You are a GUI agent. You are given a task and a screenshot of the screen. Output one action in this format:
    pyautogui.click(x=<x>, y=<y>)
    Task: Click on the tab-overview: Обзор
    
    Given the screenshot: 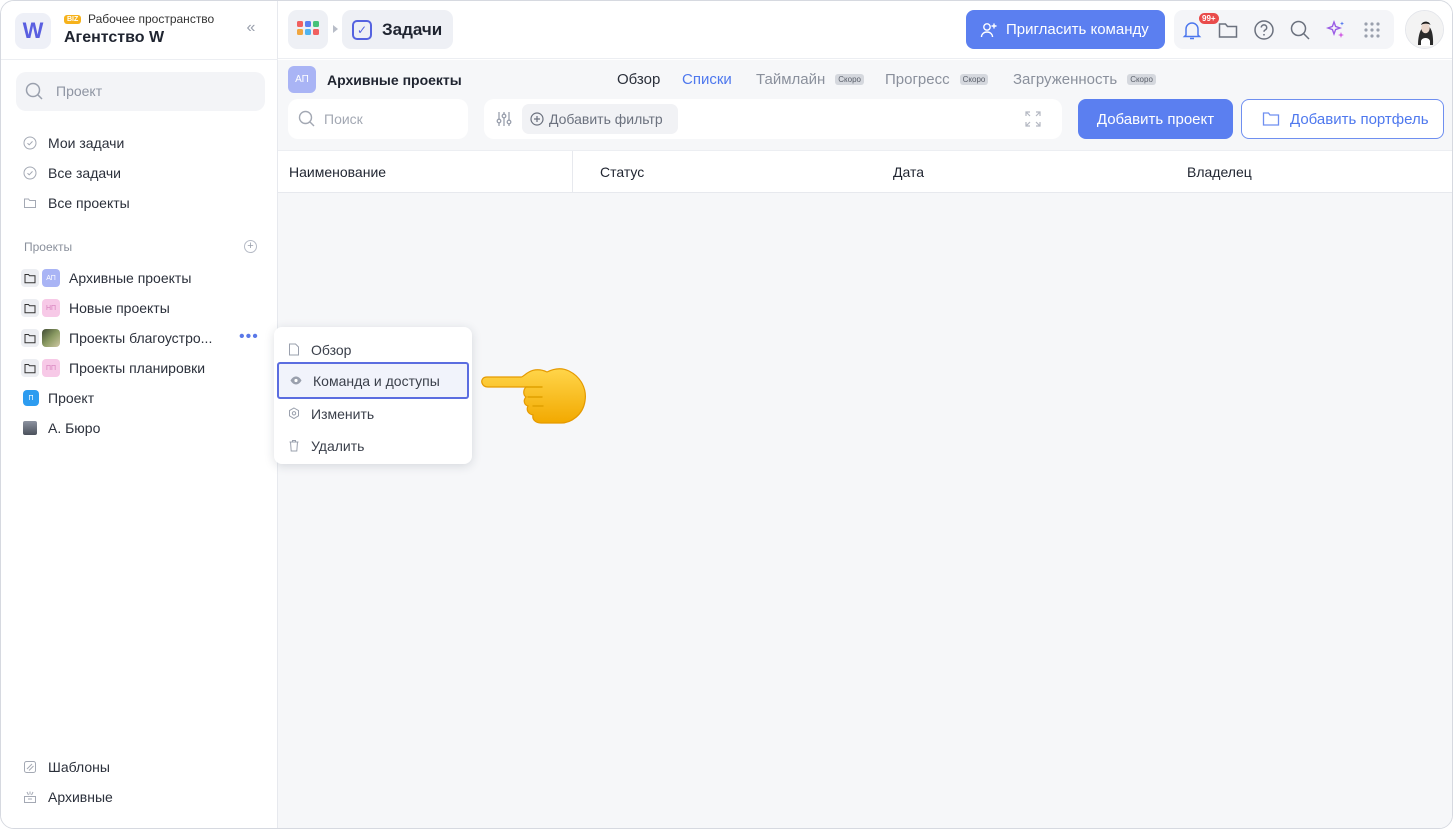 What is the action you would take?
    pyautogui.click(x=638, y=79)
    